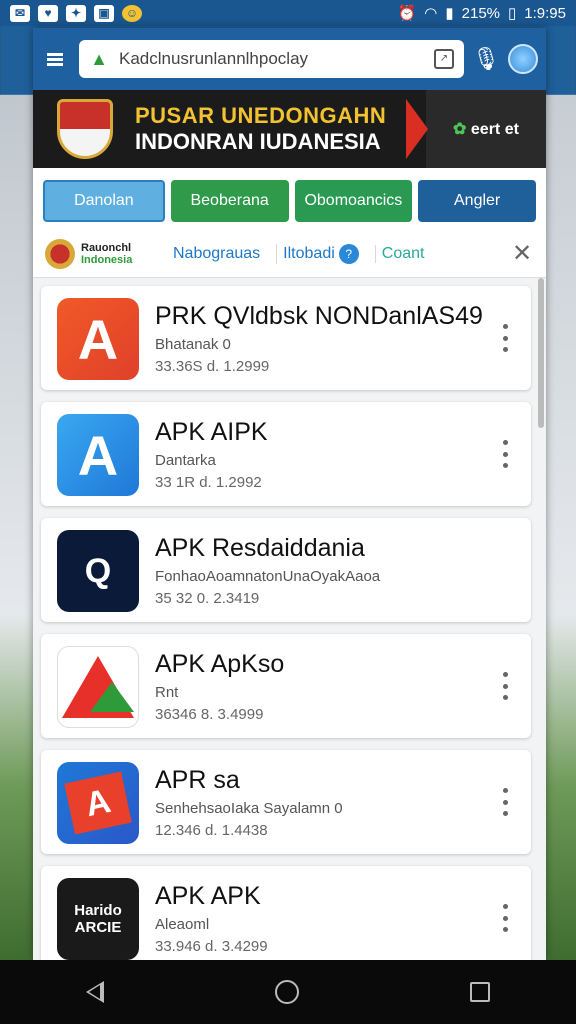  Describe the element at coordinates (193, 344) in the screenshot. I see `app-subtitle: Bhatanak 0` at that location.